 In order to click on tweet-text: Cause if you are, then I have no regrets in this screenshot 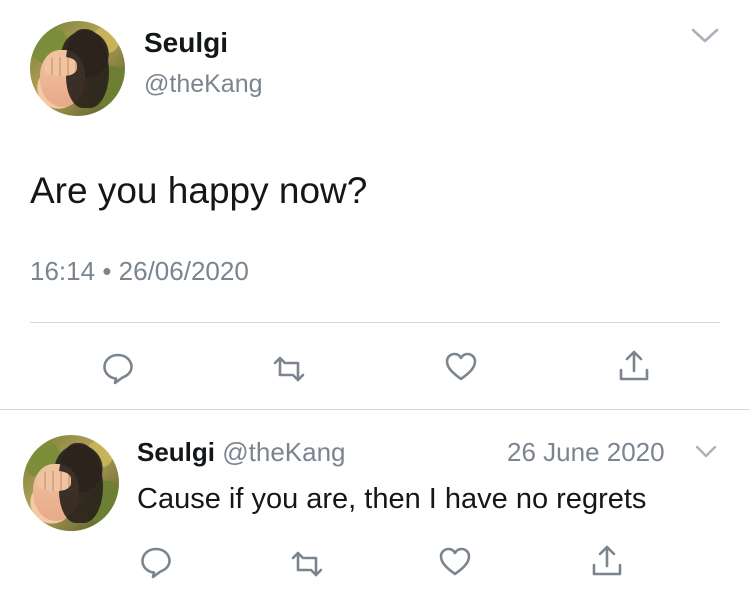, I will do `click(392, 499)`.